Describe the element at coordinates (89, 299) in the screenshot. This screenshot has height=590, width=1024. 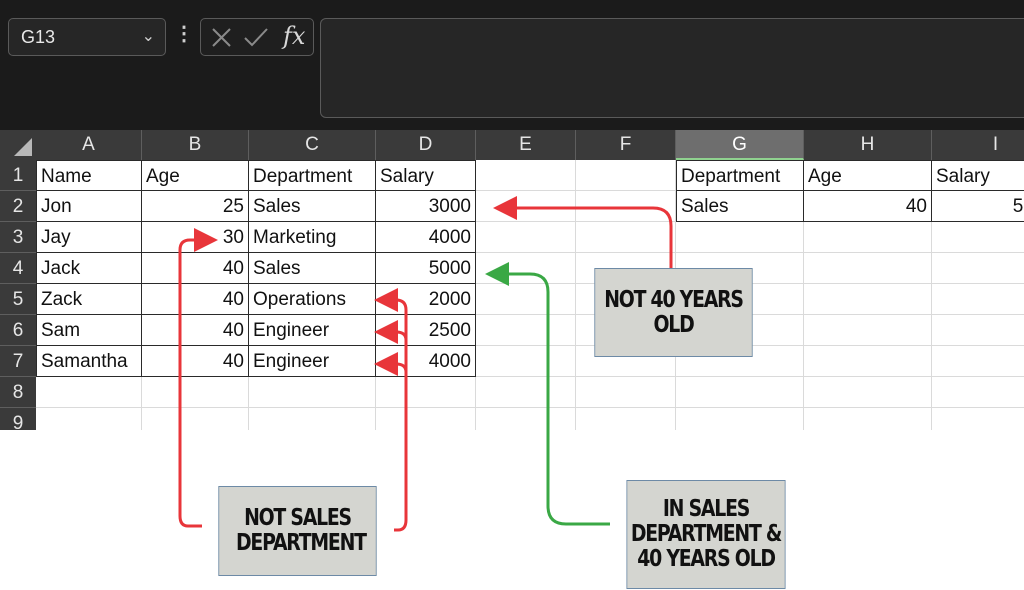
I see `cell-a5: Zack` at that location.